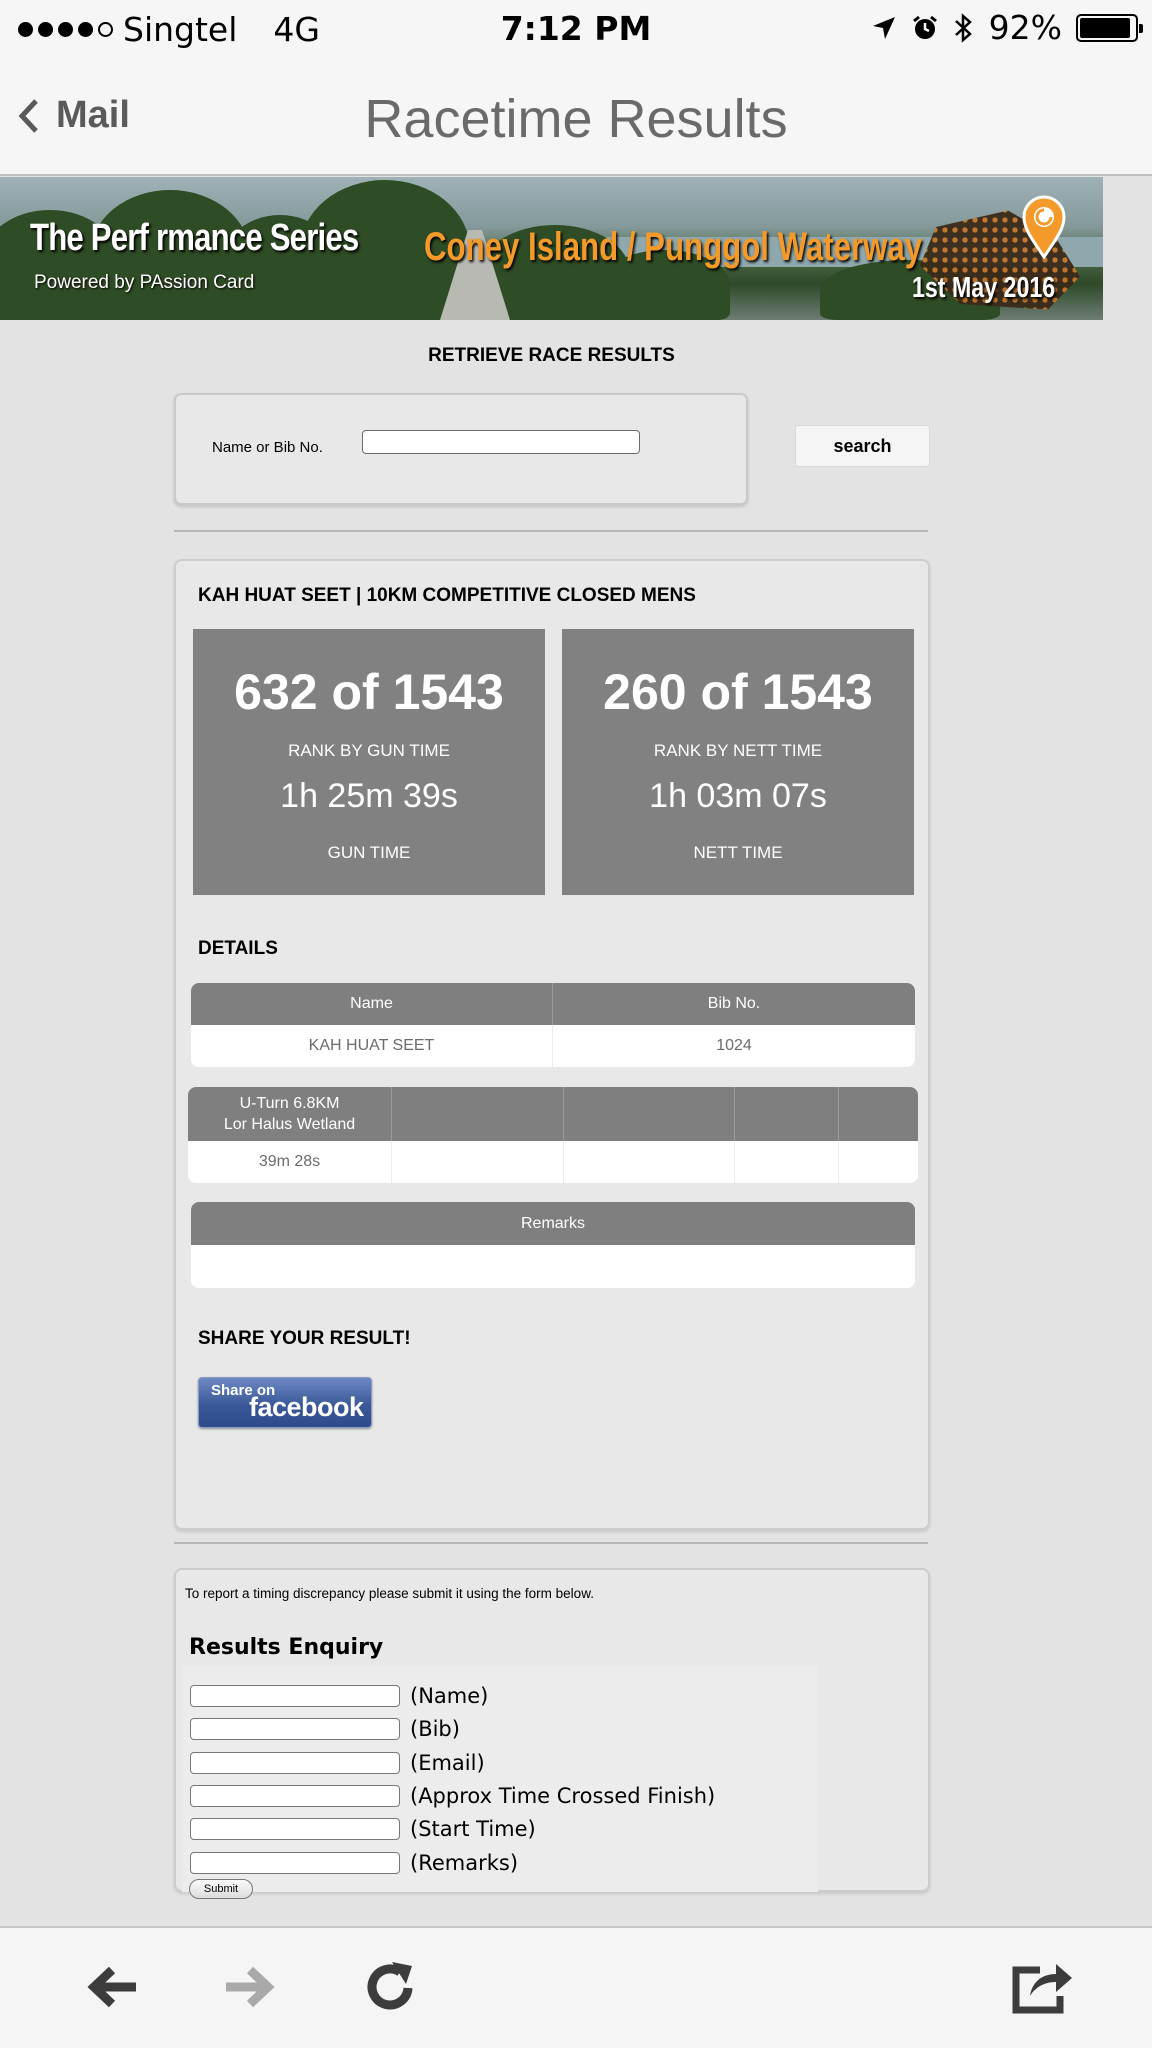 This screenshot has height=2048, width=1152. Describe the element at coordinates (369, 796) in the screenshot. I see `gun-time: 1h 25m 39s` at that location.